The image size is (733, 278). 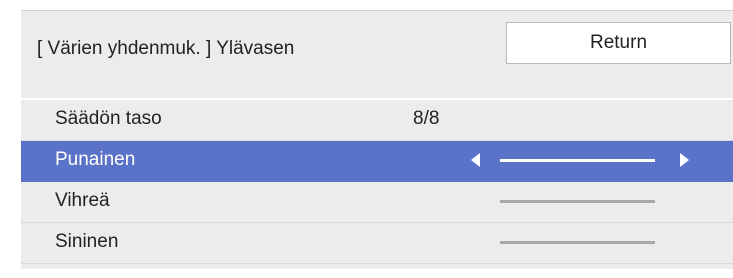 What do you see at coordinates (377, 202) in the screenshot?
I see `menu-row-green: Vihreä` at bounding box center [377, 202].